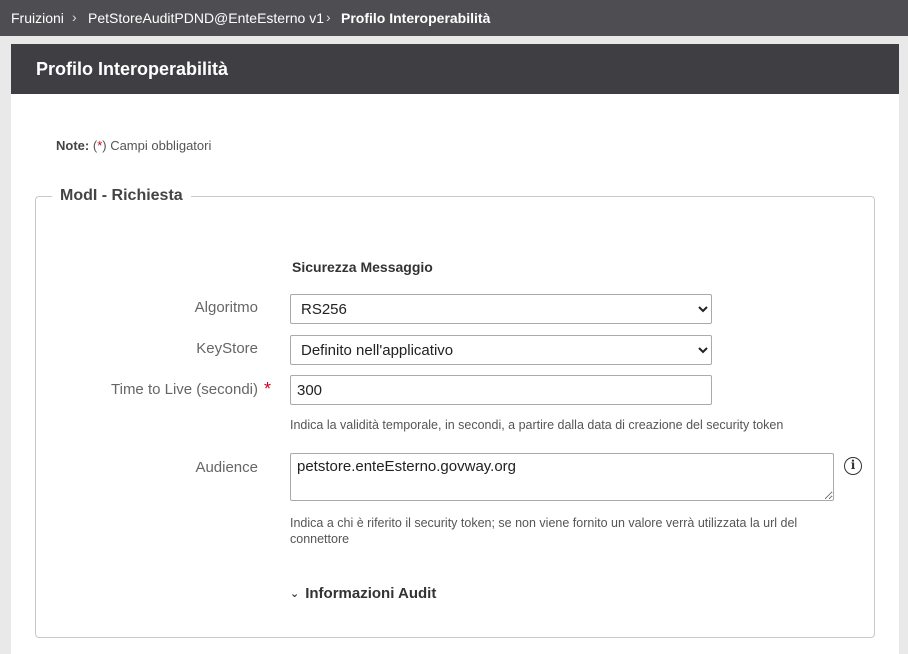  What do you see at coordinates (121, 196) in the screenshot?
I see `fieldset-legend: ModI - Richiesta` at bounding box center [121, 196].